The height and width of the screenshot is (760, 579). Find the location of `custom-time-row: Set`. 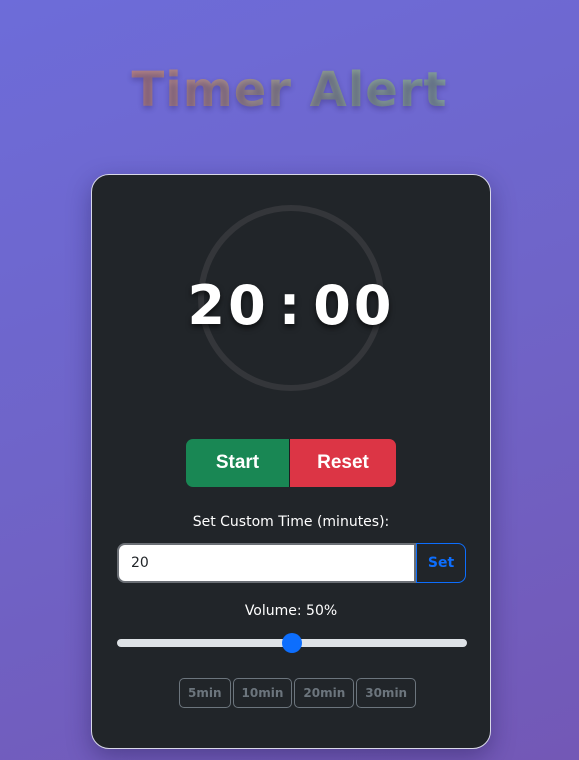

custom-time-row: Set is located at coordinates (292, 563).